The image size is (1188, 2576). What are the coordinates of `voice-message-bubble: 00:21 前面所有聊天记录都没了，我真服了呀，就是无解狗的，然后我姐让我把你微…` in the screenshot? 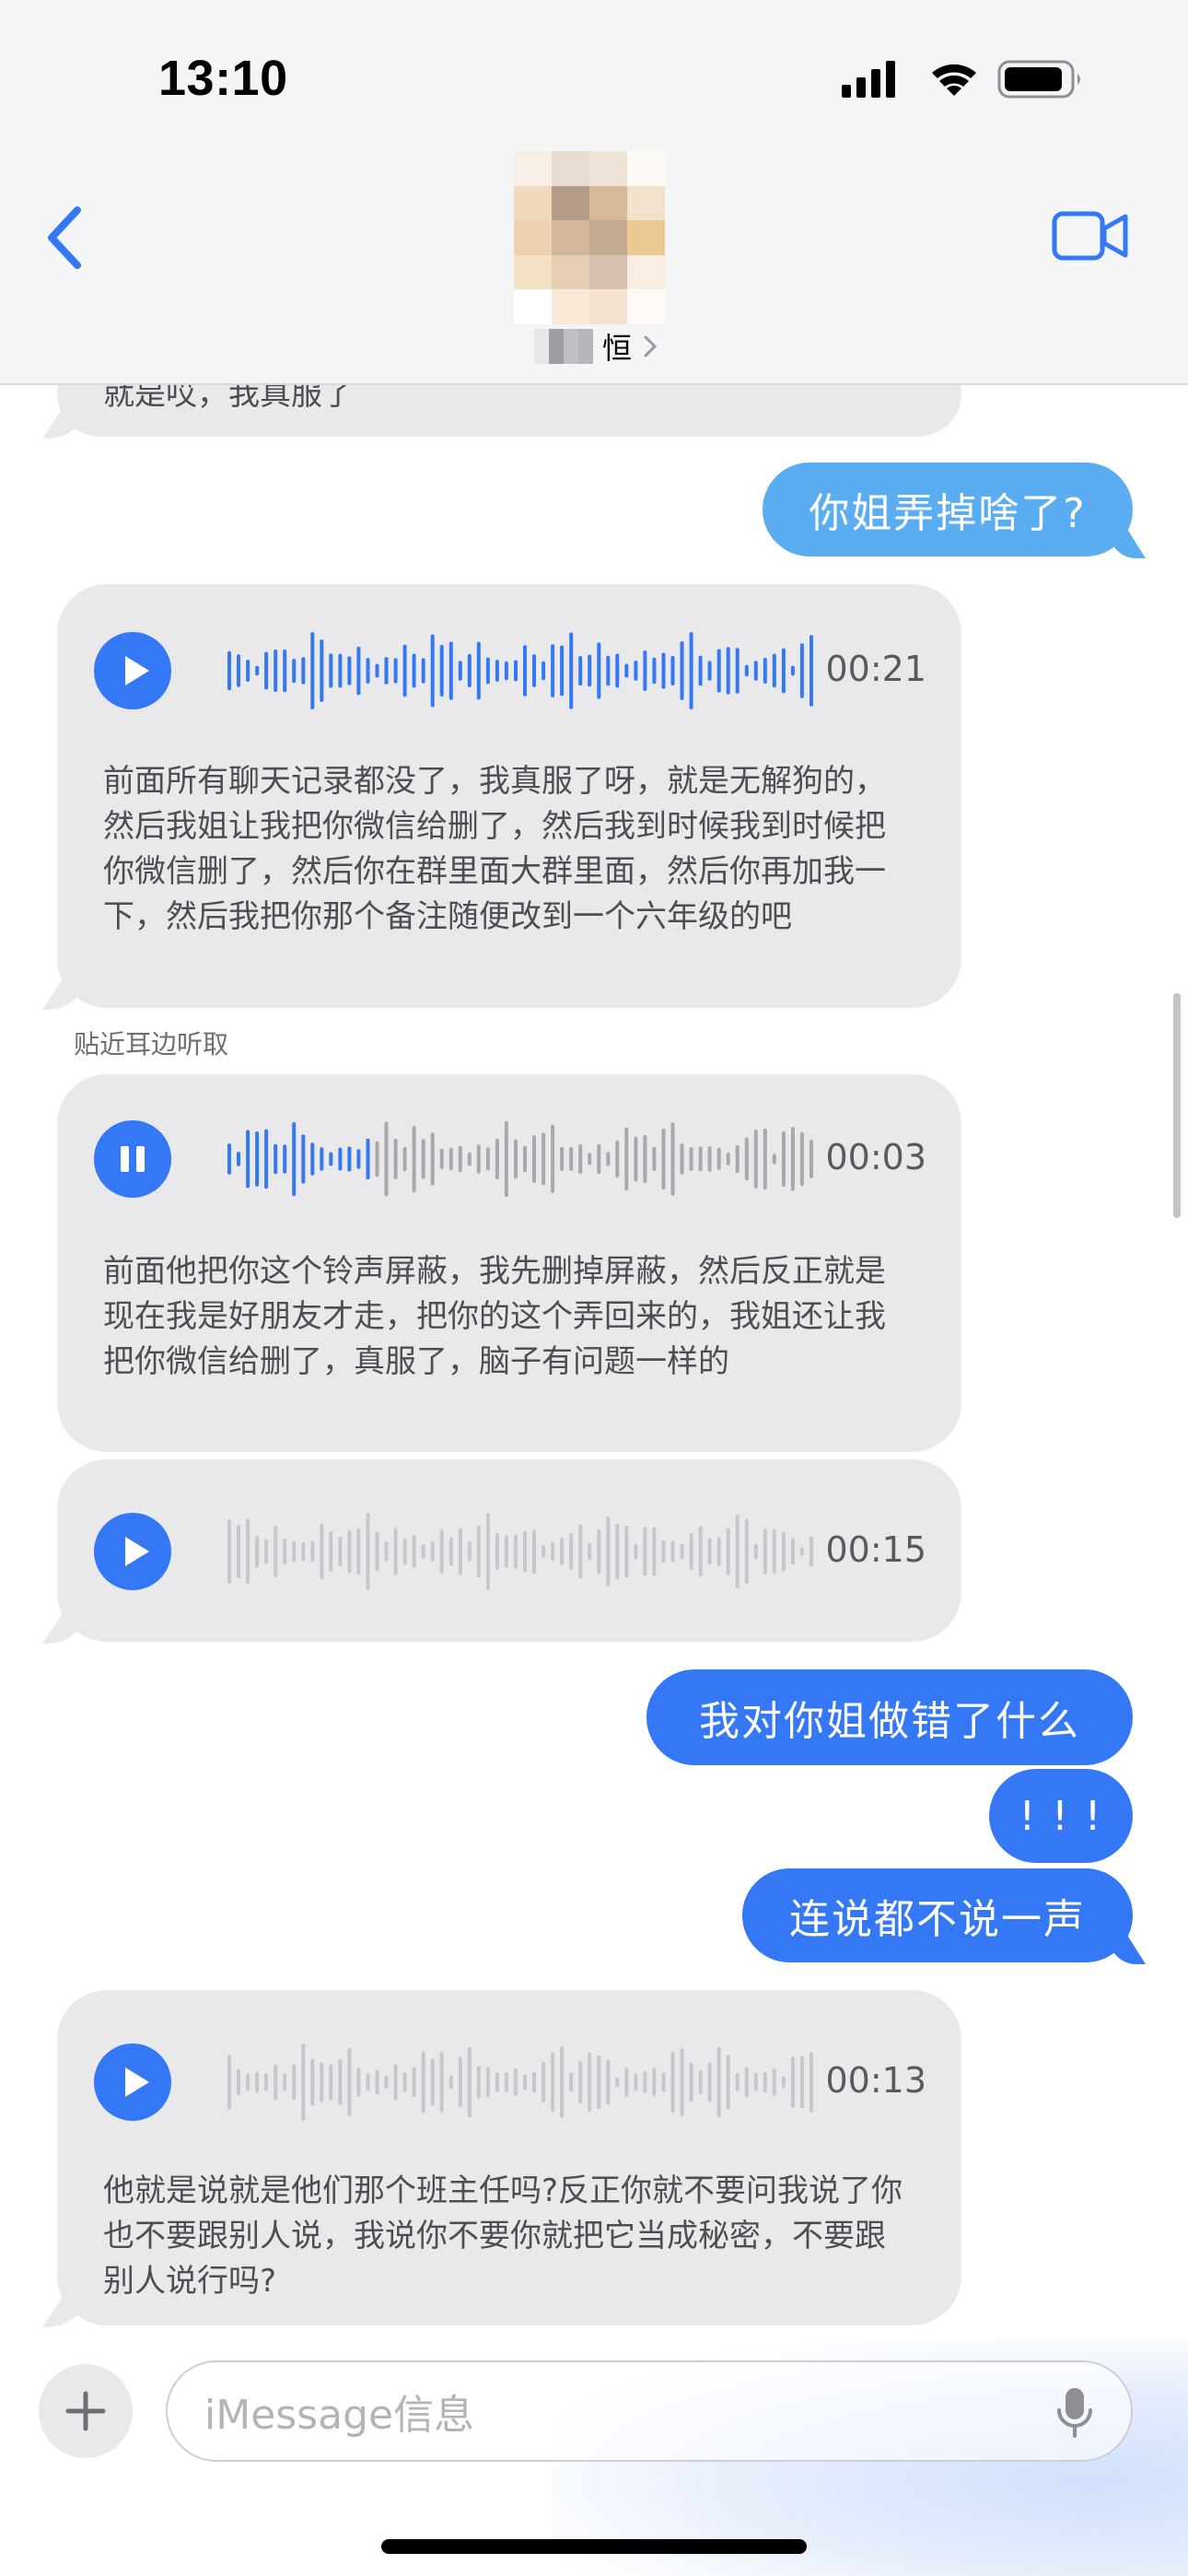 It's located at (509, 796).